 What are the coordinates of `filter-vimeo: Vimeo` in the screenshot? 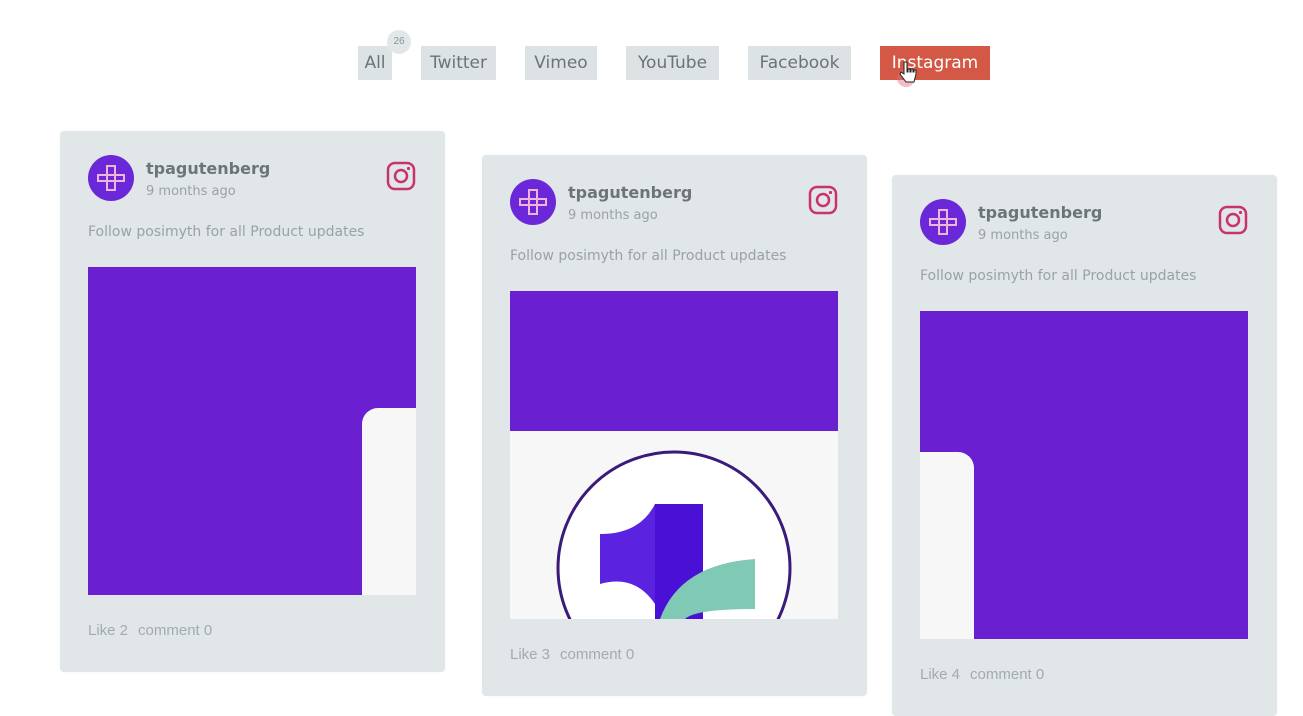 It's located at (561, 63).